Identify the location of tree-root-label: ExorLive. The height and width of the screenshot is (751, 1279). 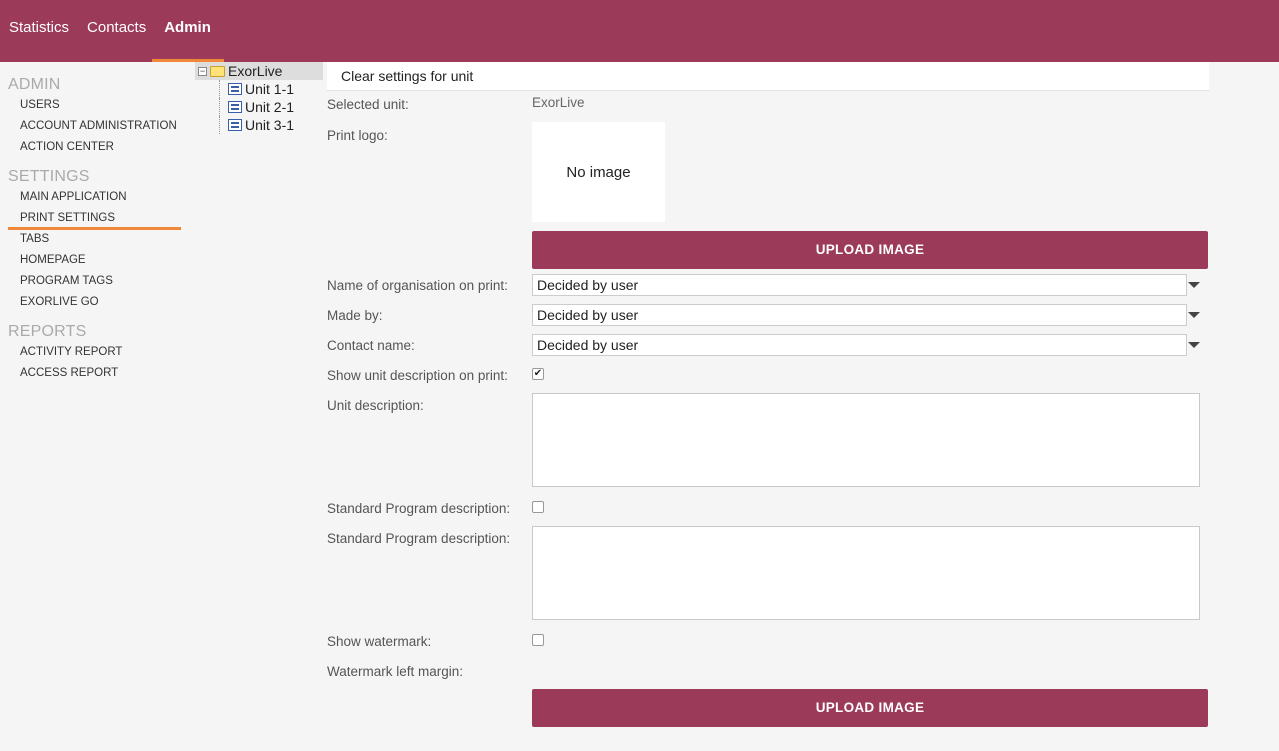
(255, 71).